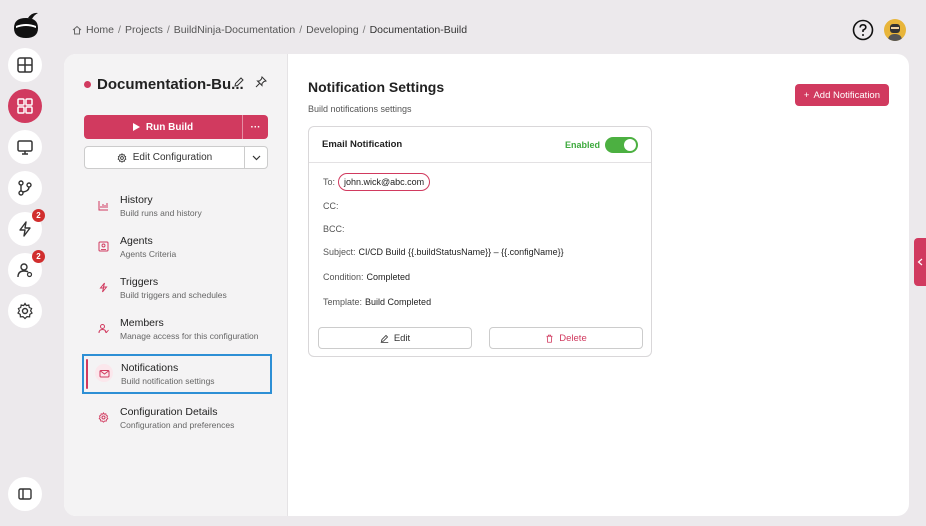 This screenshot has height=526, width=926. Describe the element at coordinates (103, 246) in the screenshot. I see `agent-icon` at that location.